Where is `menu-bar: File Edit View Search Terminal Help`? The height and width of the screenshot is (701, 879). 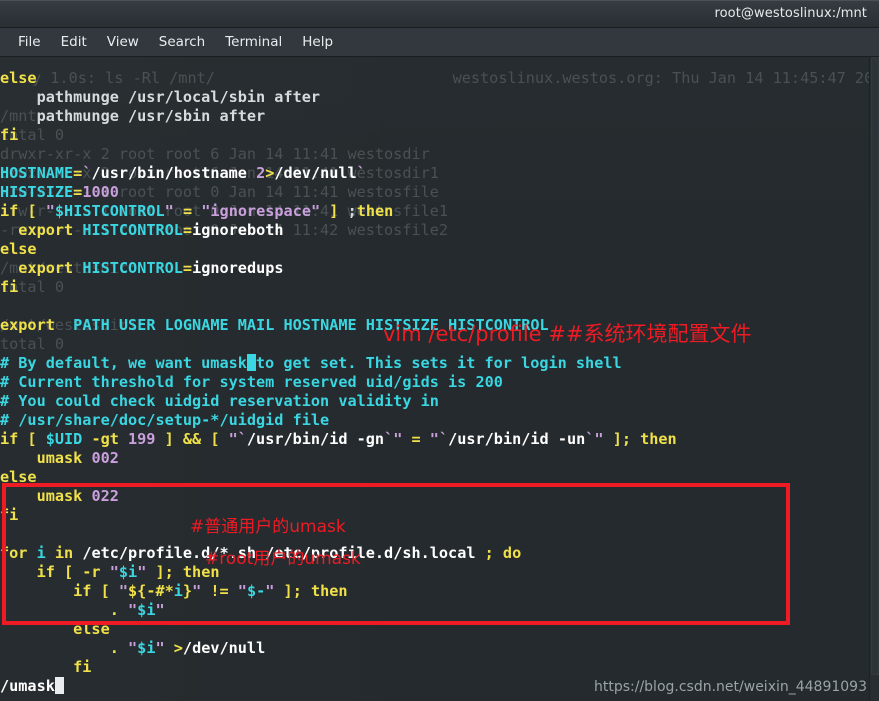 menu-bar: File Edit View Search Terminal Help is located at coordinates (439, 42).